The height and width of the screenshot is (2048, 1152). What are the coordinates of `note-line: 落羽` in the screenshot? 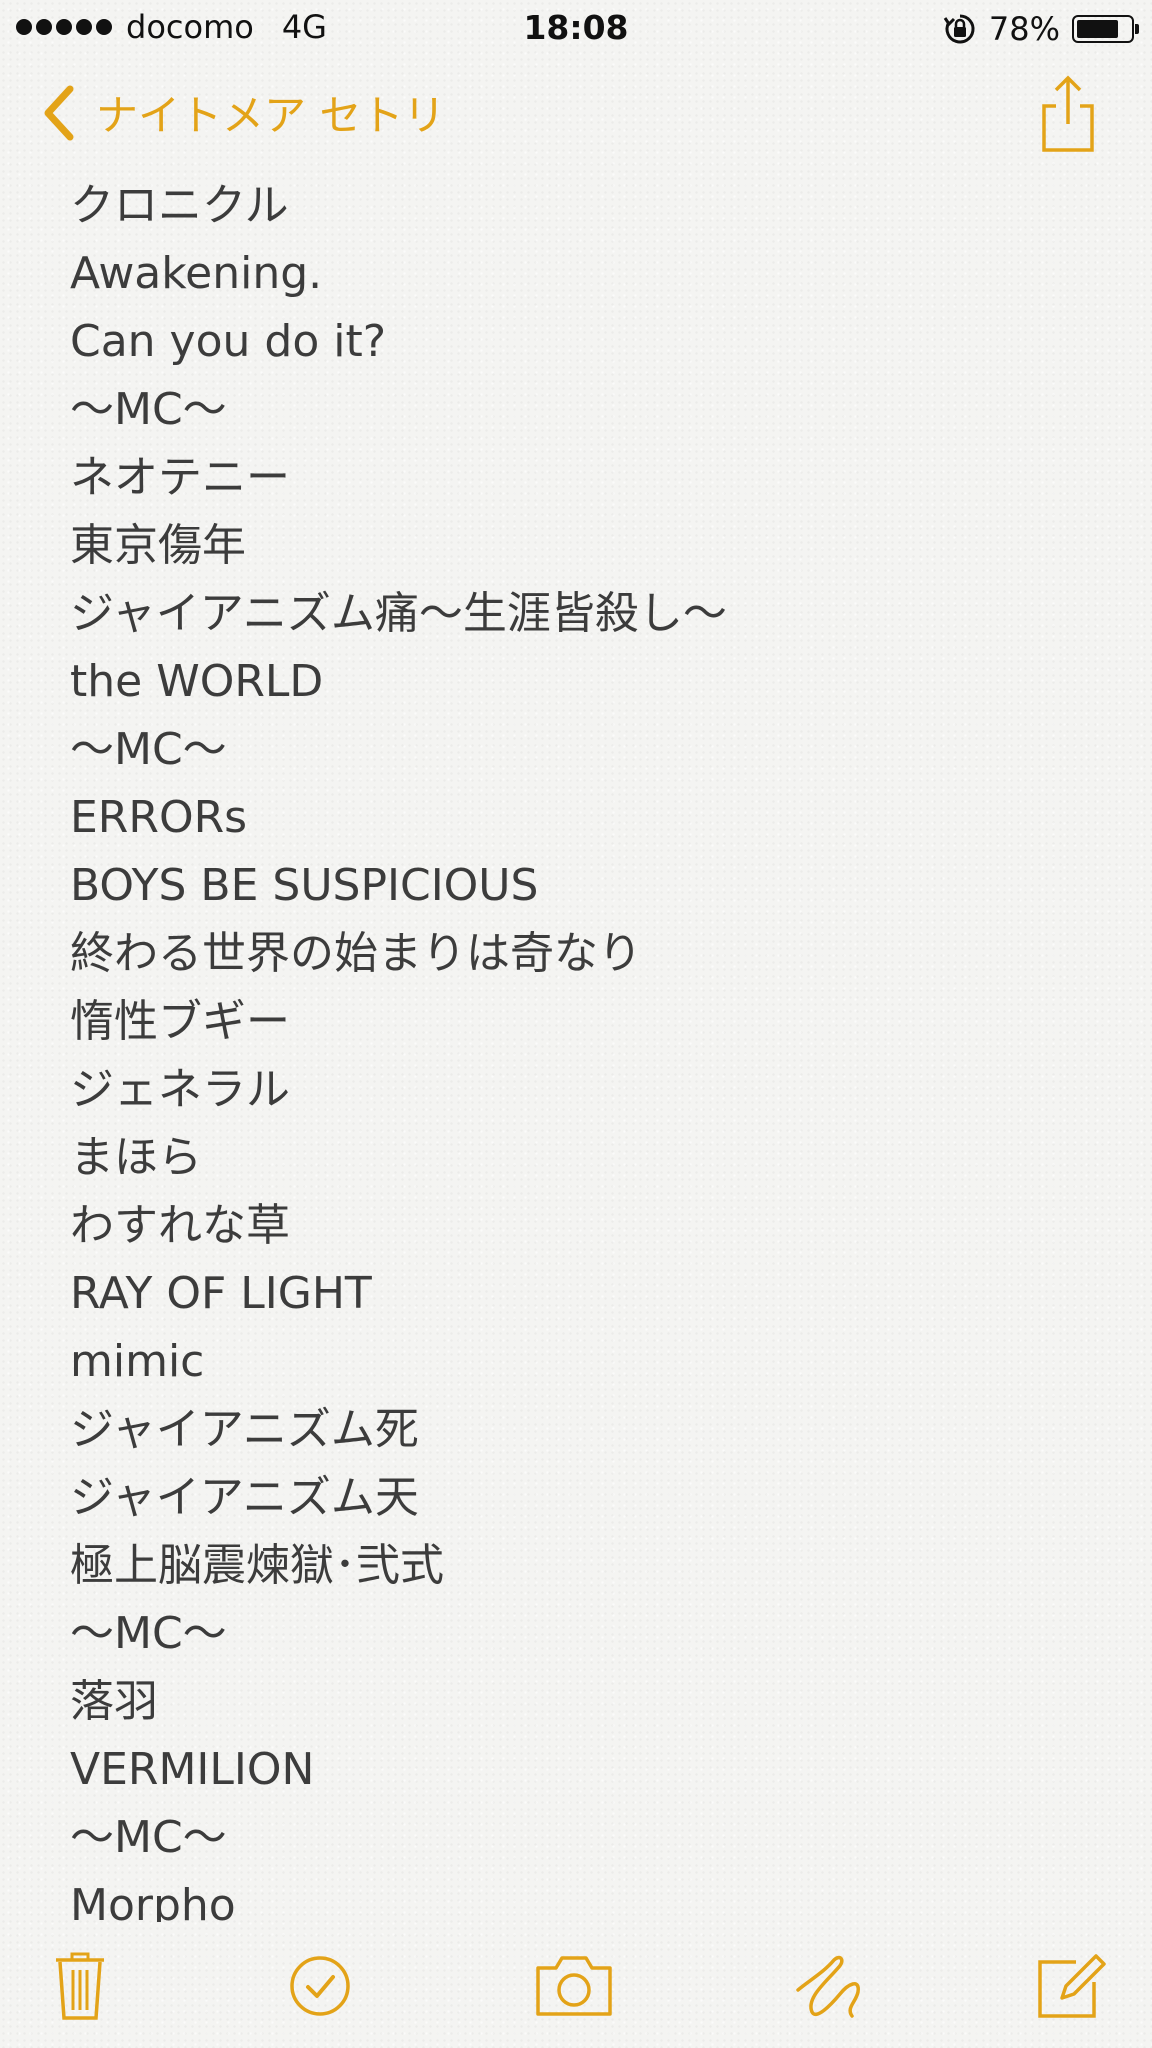 It's located at (114, 1701).